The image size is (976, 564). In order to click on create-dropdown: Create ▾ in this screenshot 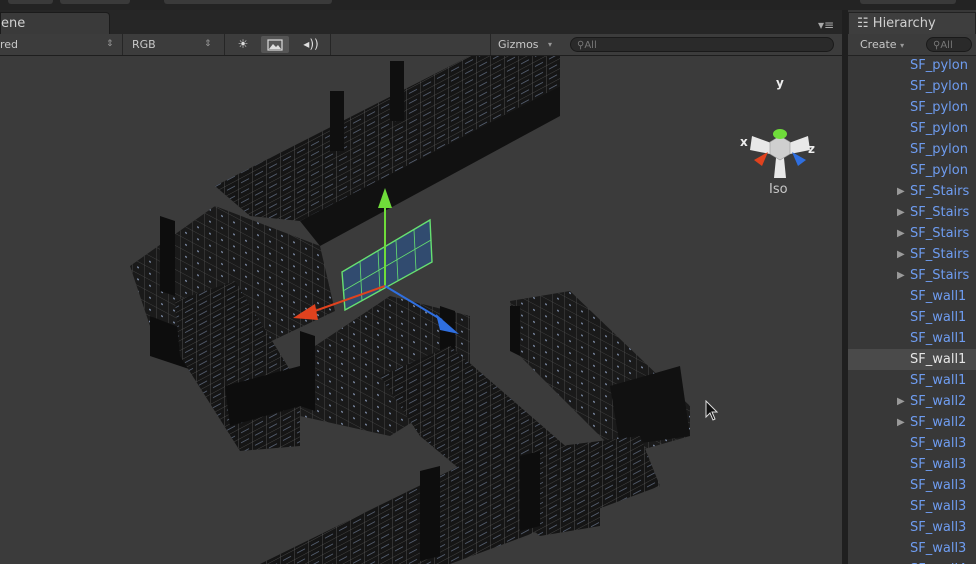, I will do `click(882, 44)`.